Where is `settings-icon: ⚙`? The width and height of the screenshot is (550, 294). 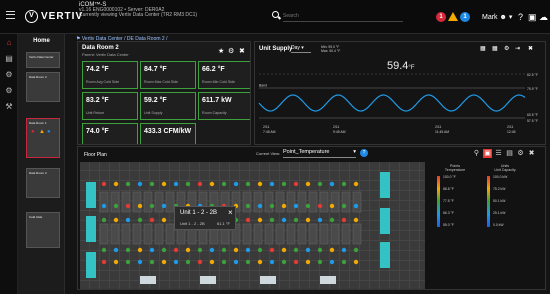
settings-icon: ⚙ is located at coordinates (9, 75).